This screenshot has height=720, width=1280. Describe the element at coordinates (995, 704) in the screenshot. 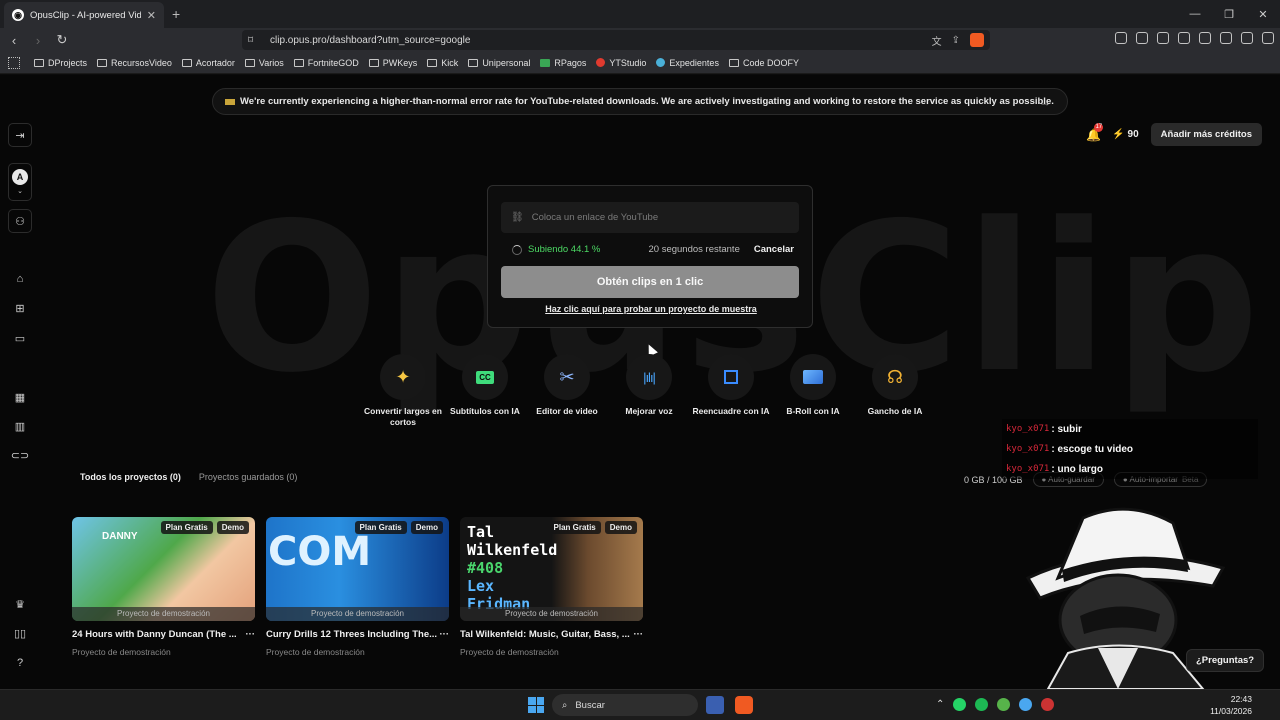

I see `system-tray: ⌃` at that location.